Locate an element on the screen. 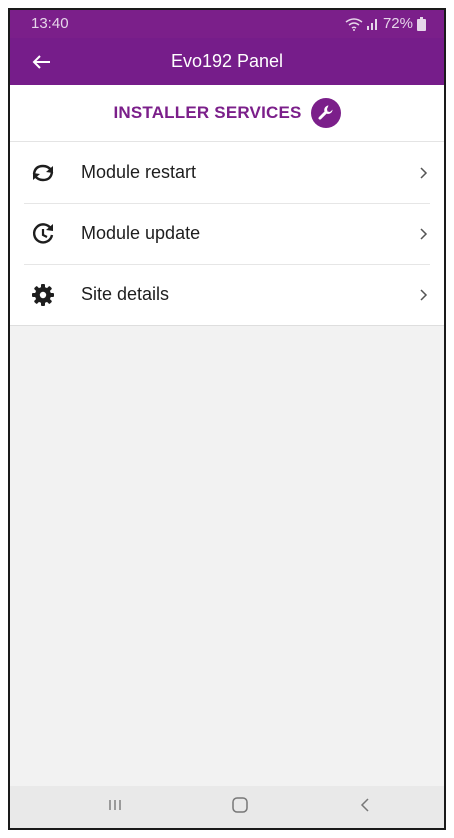 This screenshot has height=838, width=454. system-nav-bar is located at coordinates (227, 807).